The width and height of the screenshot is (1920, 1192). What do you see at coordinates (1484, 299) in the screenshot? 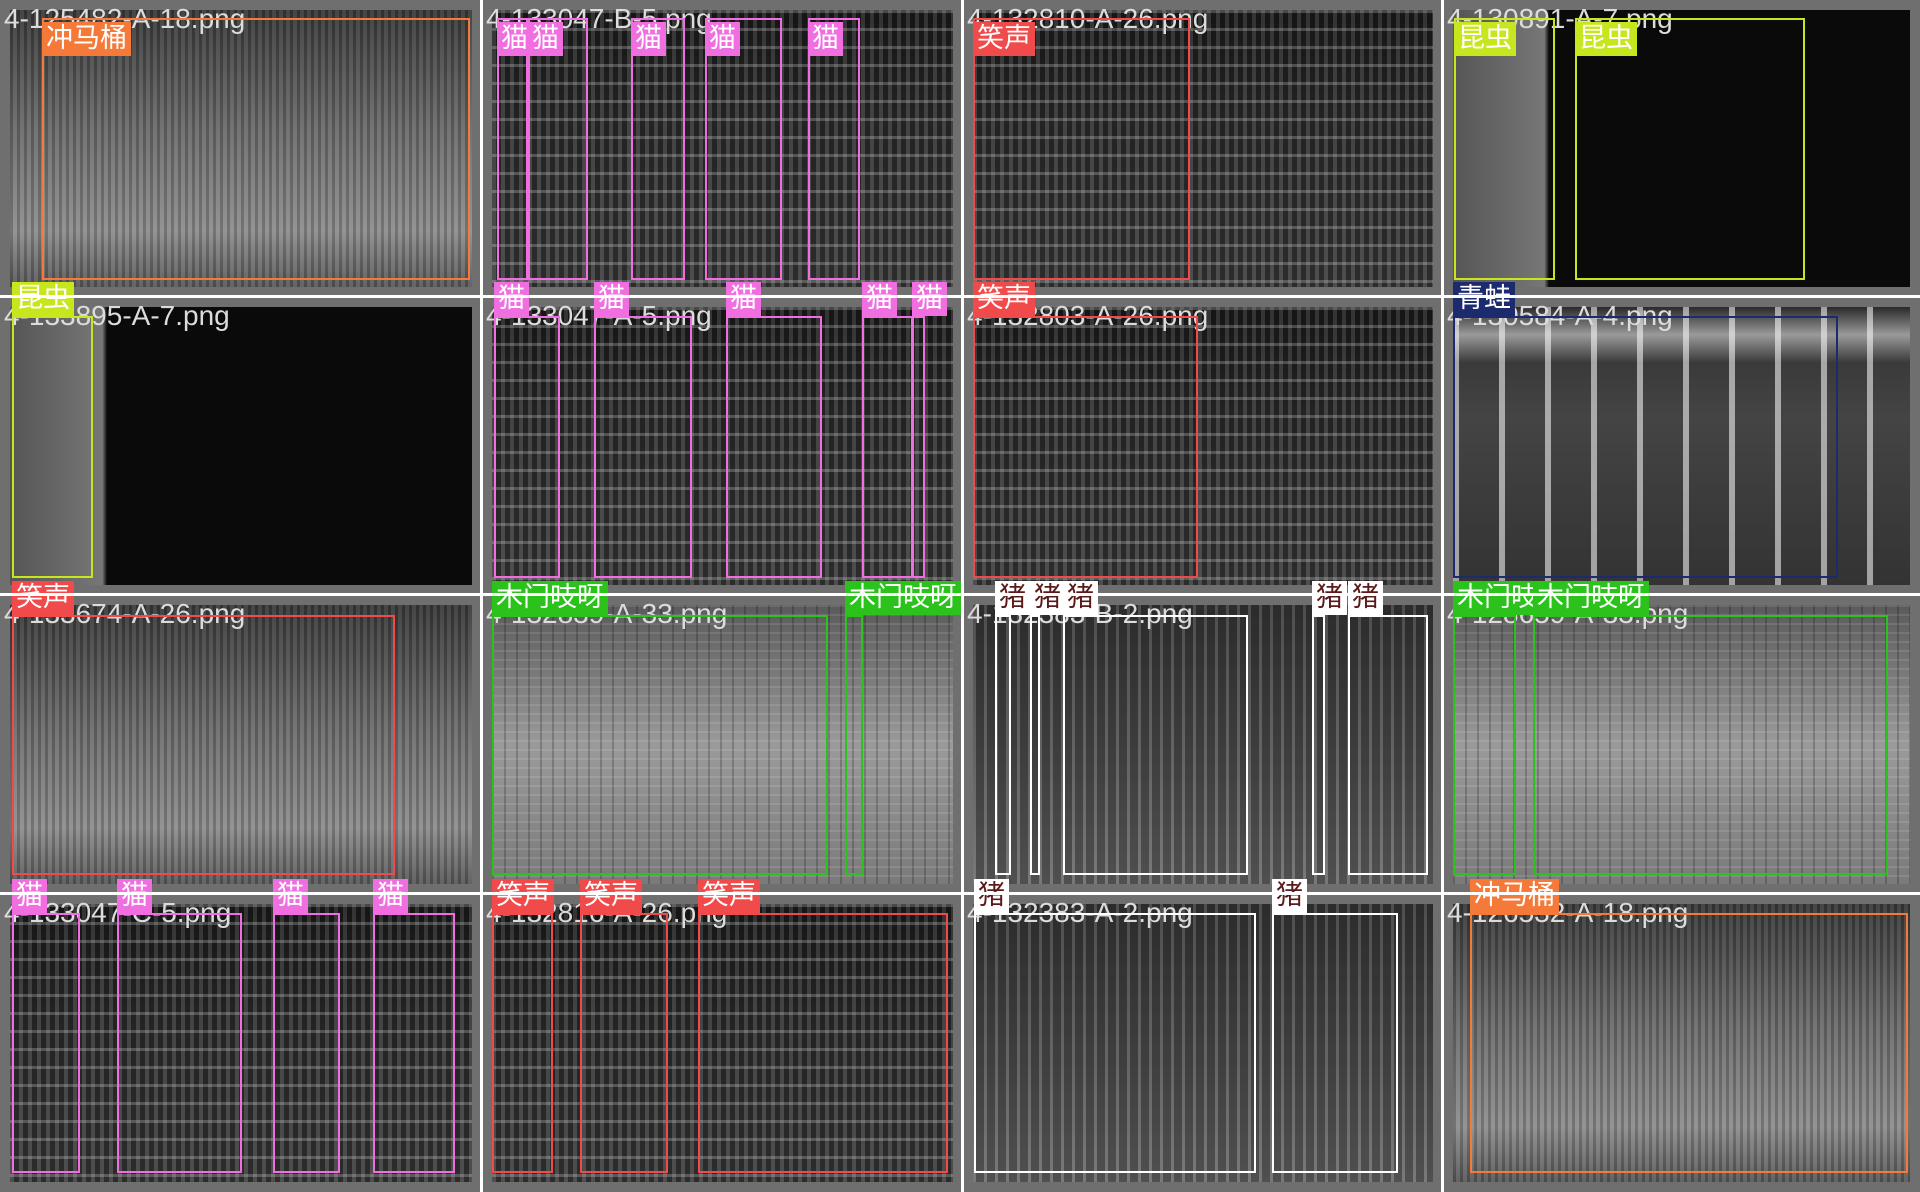
I see `detection-label: 青蛙` at bounding box center [1484, 299].